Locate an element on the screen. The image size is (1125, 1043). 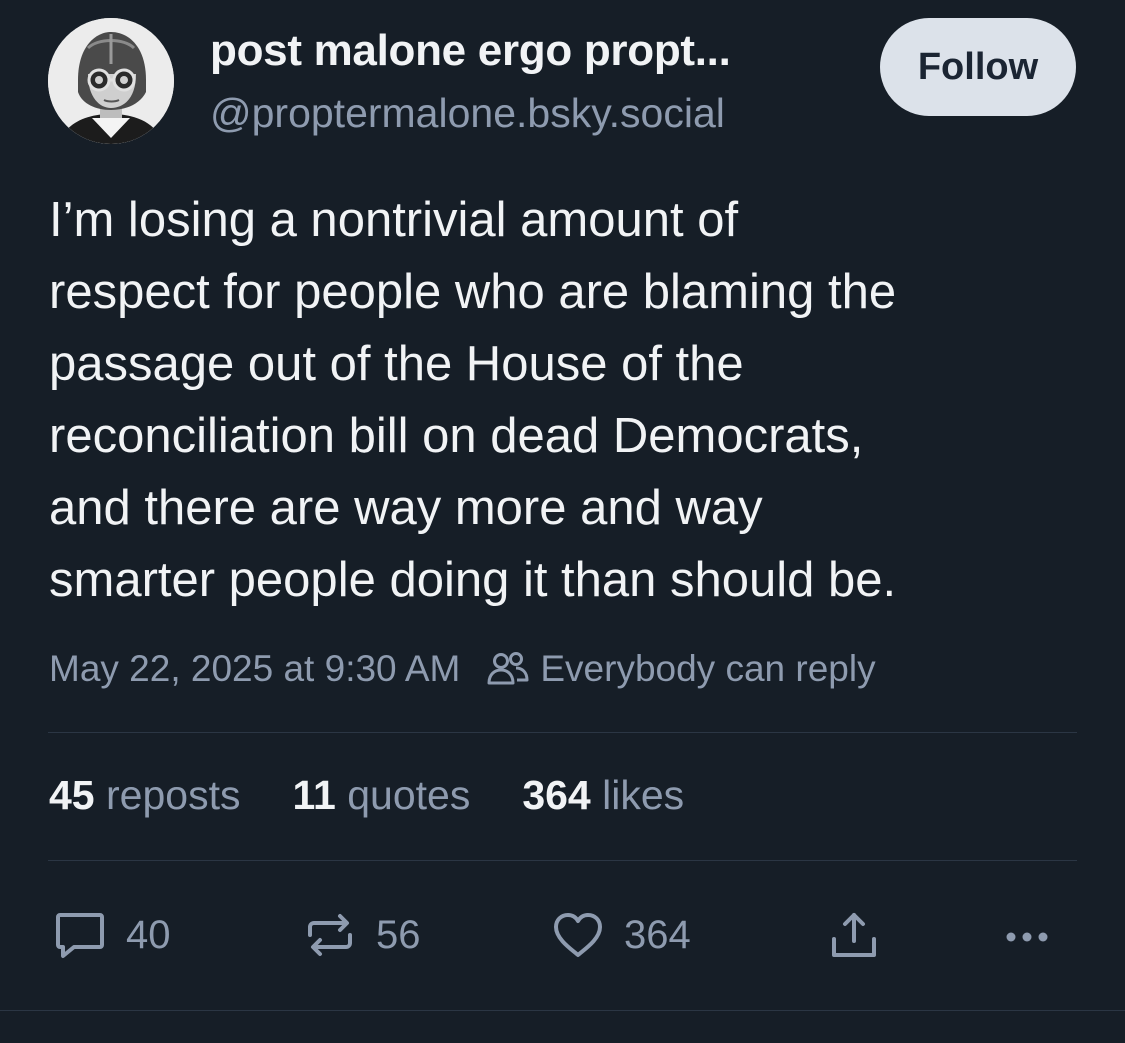
quotes-stat: 11 quotes is located at coordinates (381, 795).